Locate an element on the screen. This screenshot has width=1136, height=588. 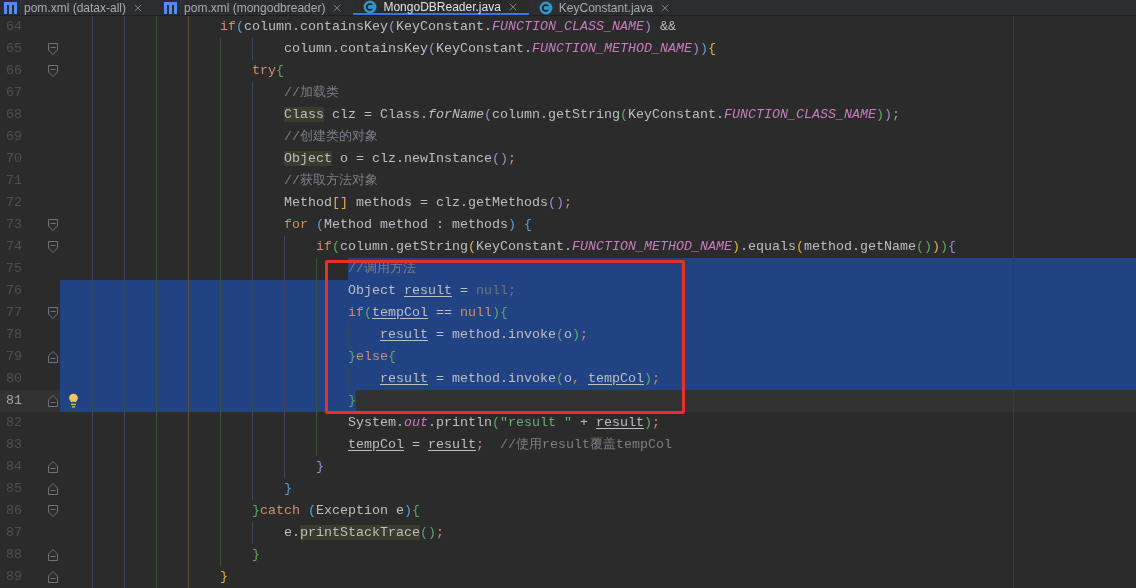
code-line: e.printStackTrace(); is located at coordinates (364, 533).